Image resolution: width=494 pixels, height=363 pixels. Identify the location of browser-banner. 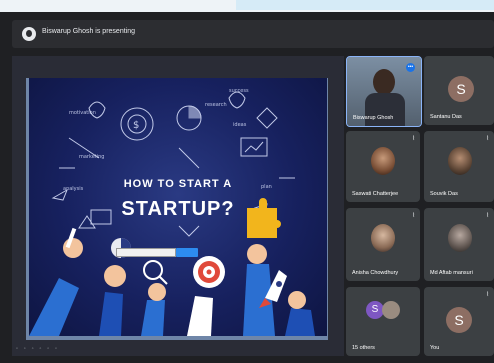
(365, 5).